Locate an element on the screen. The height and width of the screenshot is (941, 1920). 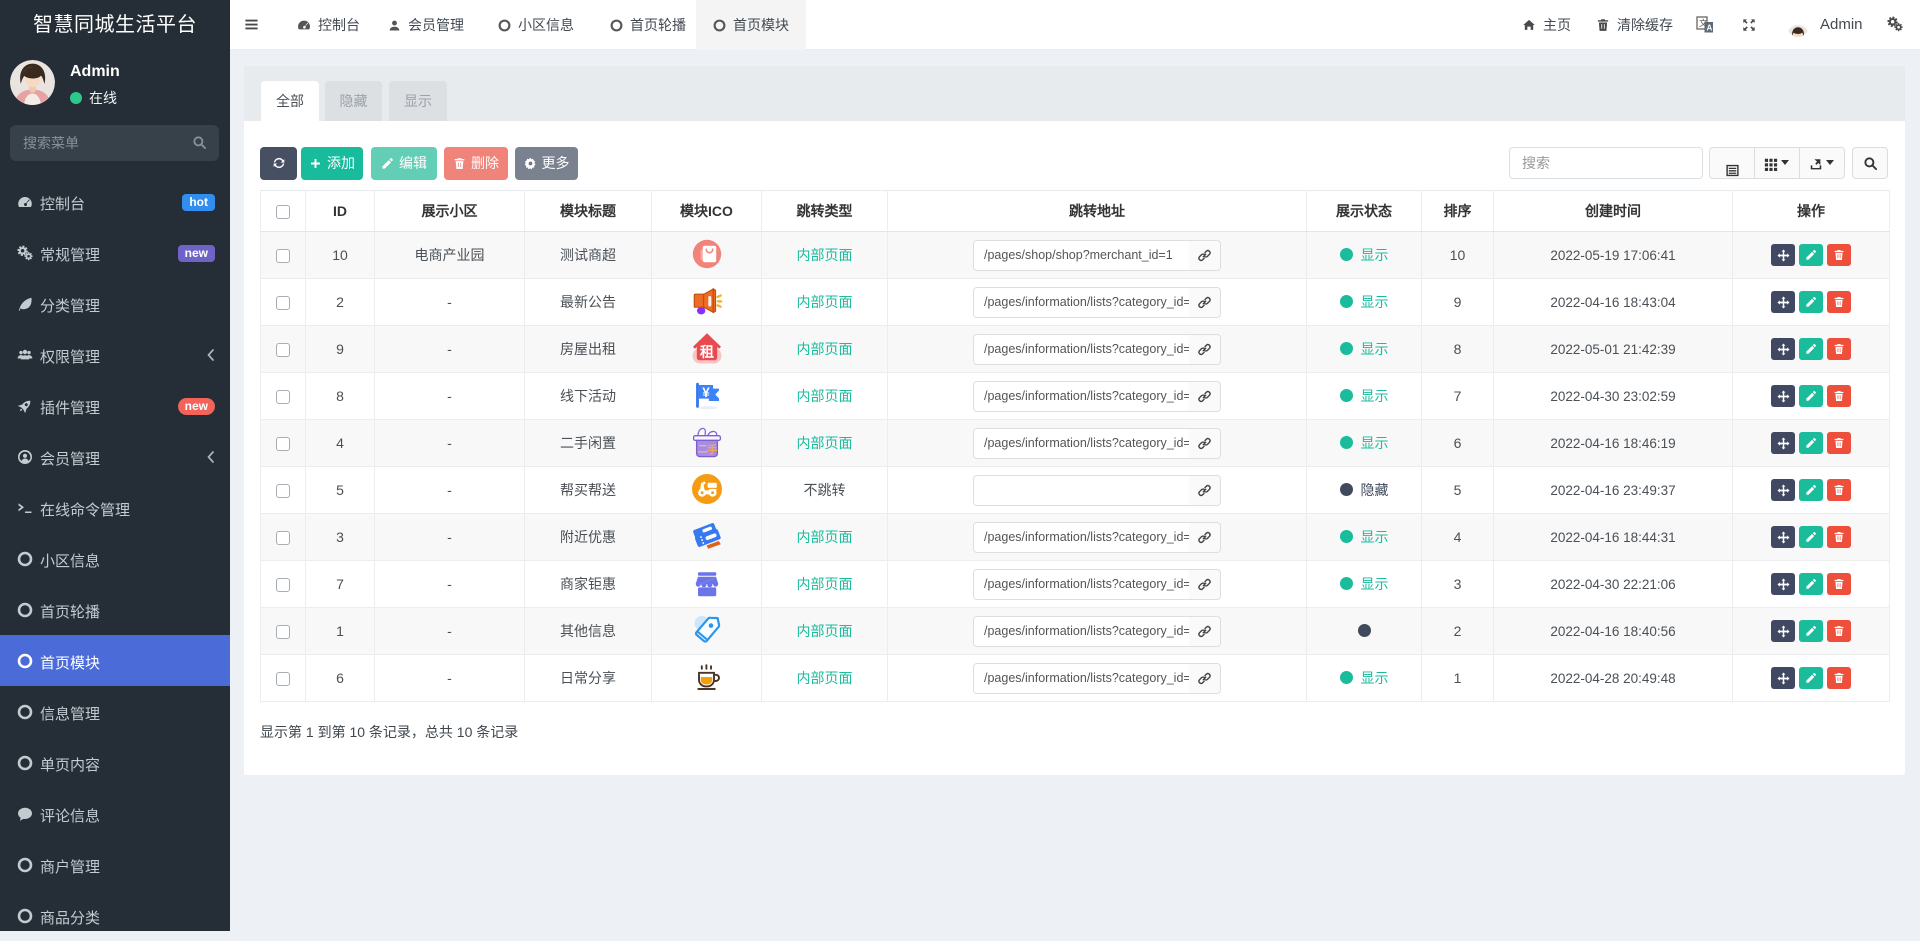
svg-text: 租 is located at coordinates (707, 351).